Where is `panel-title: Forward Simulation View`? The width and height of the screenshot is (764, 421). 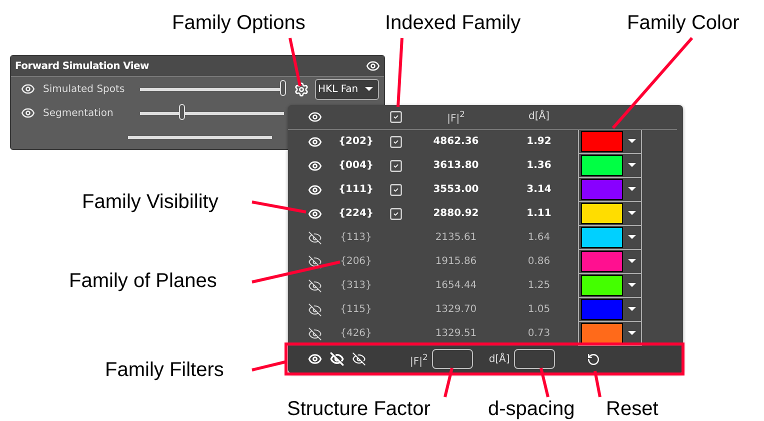
panel-title: Forward Simulation View is located at coordinates (82, 66).